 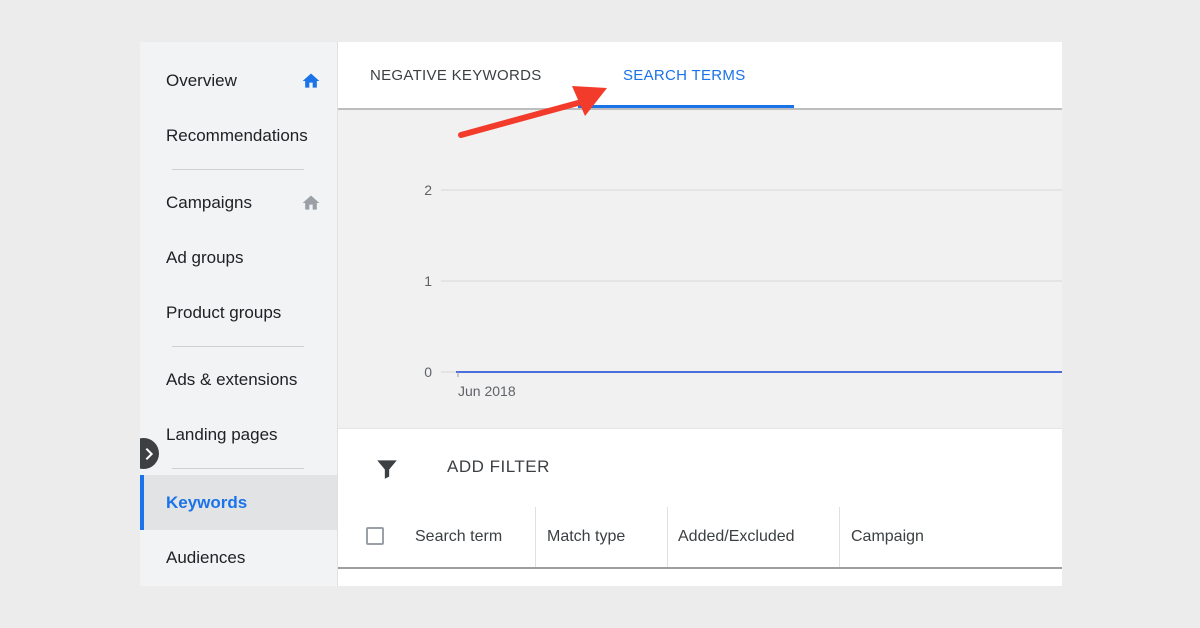 What do you see at coordinates (375, 536) in the screenshot?
I see `select-all-checkbox` at bounding box center [375, 536].